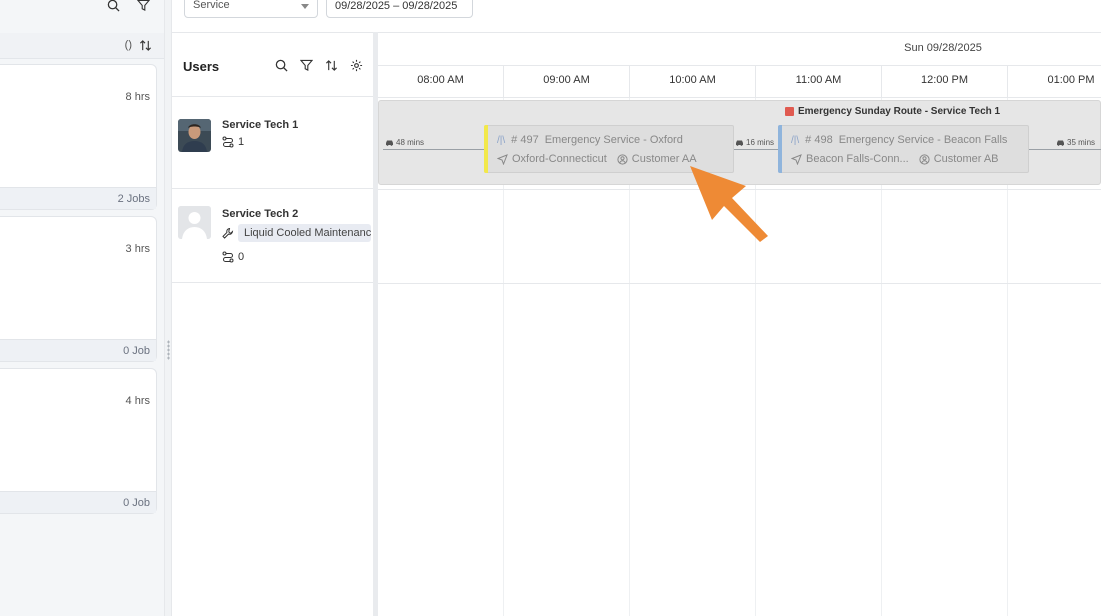 This screenshot has height=616, width=1101. Describe the element at coordinates (260, 214) in the screenshot. I see `user-name: Service Tech 2` at that location.